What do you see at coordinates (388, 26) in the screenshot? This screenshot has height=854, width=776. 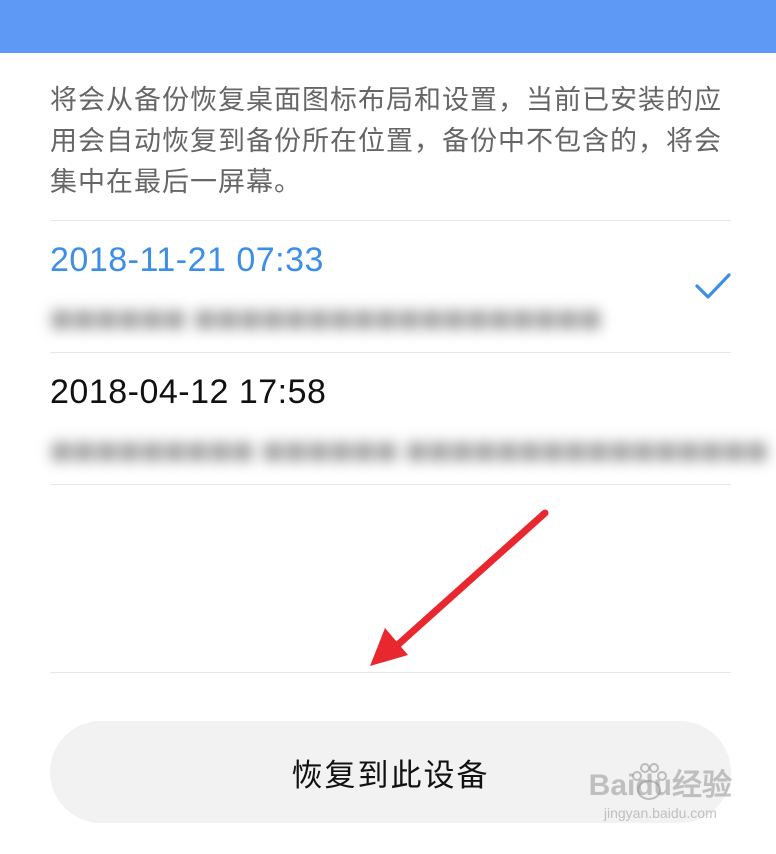 I see `top-app-bar` at bounding box center [388, 26].